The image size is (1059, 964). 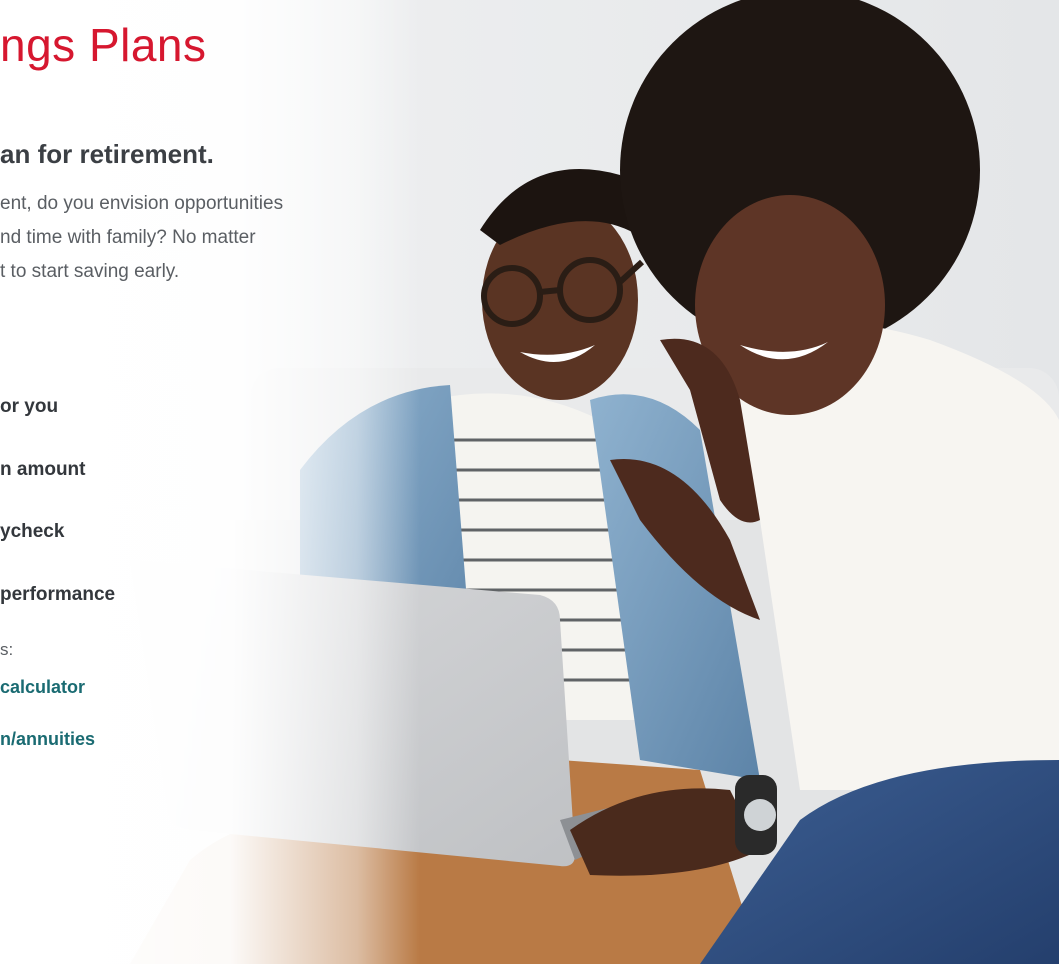 I want to click on annuities-link: n/annuities, so click(x=47, y=739).